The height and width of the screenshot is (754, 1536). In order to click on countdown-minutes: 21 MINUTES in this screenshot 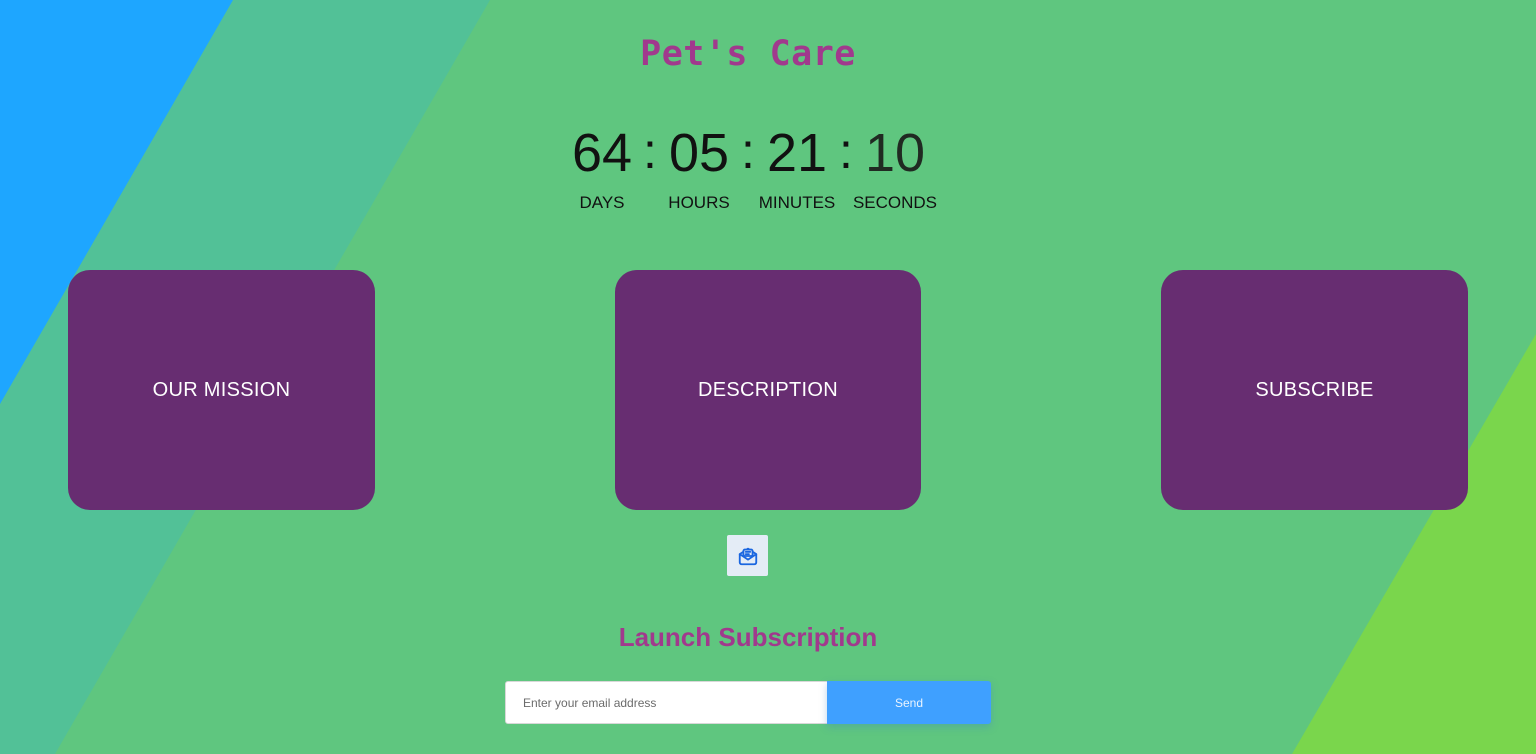, I will do `click(797, 170)`.